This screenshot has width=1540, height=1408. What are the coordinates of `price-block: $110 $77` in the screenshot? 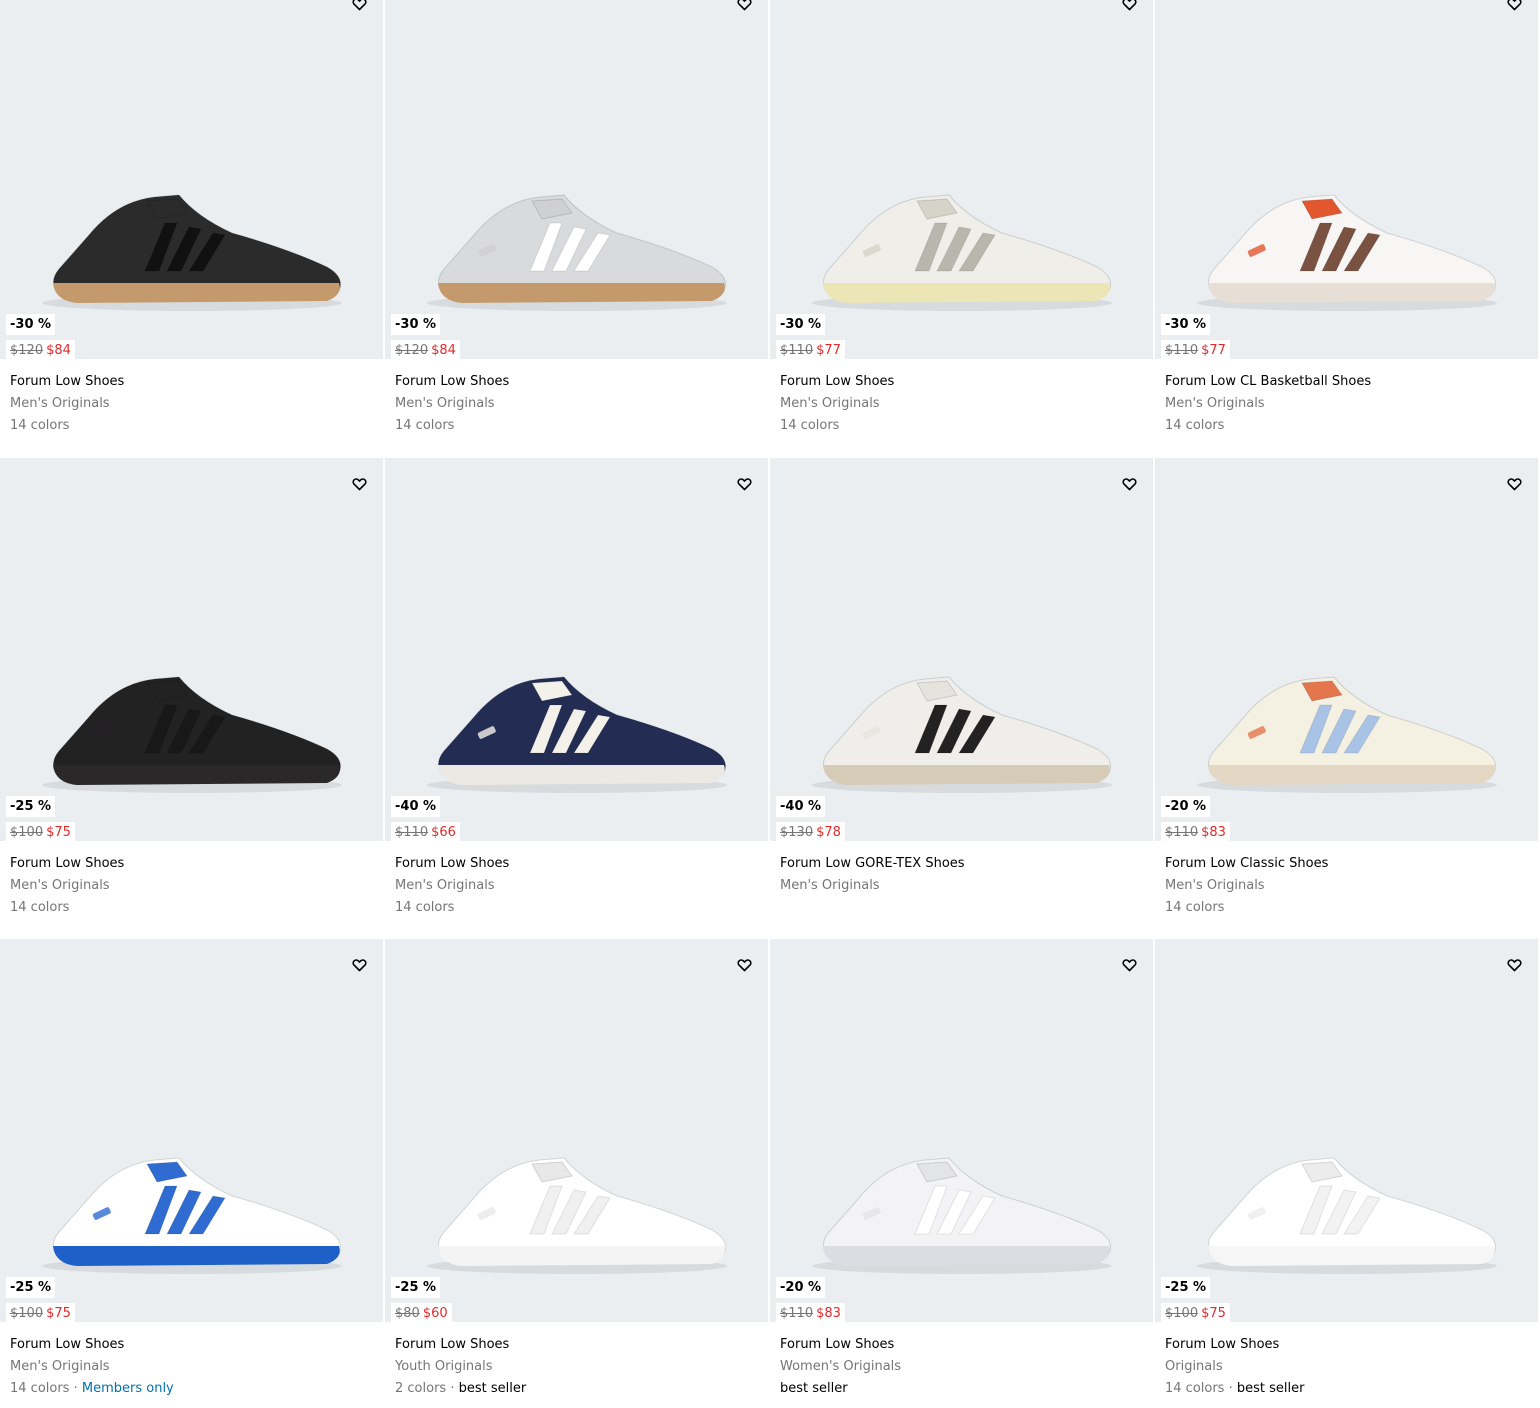 It's located at (1195, 349).